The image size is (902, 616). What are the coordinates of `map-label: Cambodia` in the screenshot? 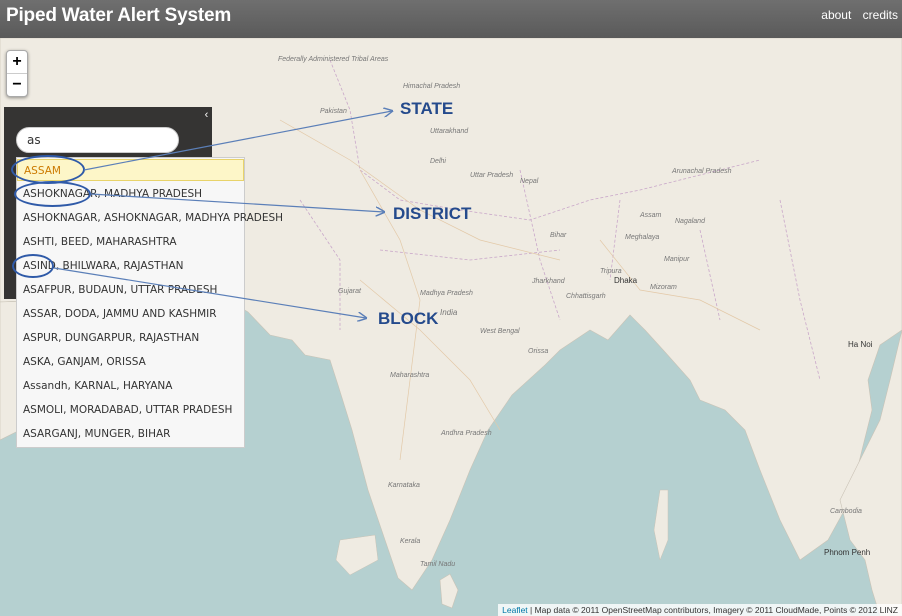 It's located at (846, 511).